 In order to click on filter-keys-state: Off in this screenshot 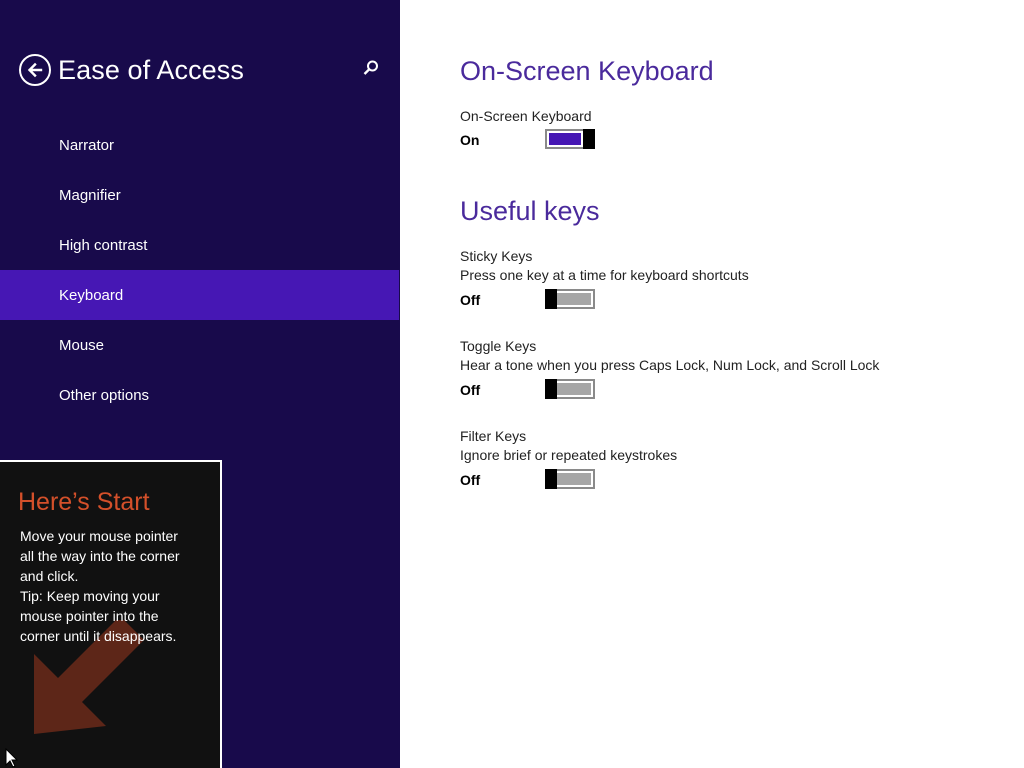, I will do `click(470, 480)`.